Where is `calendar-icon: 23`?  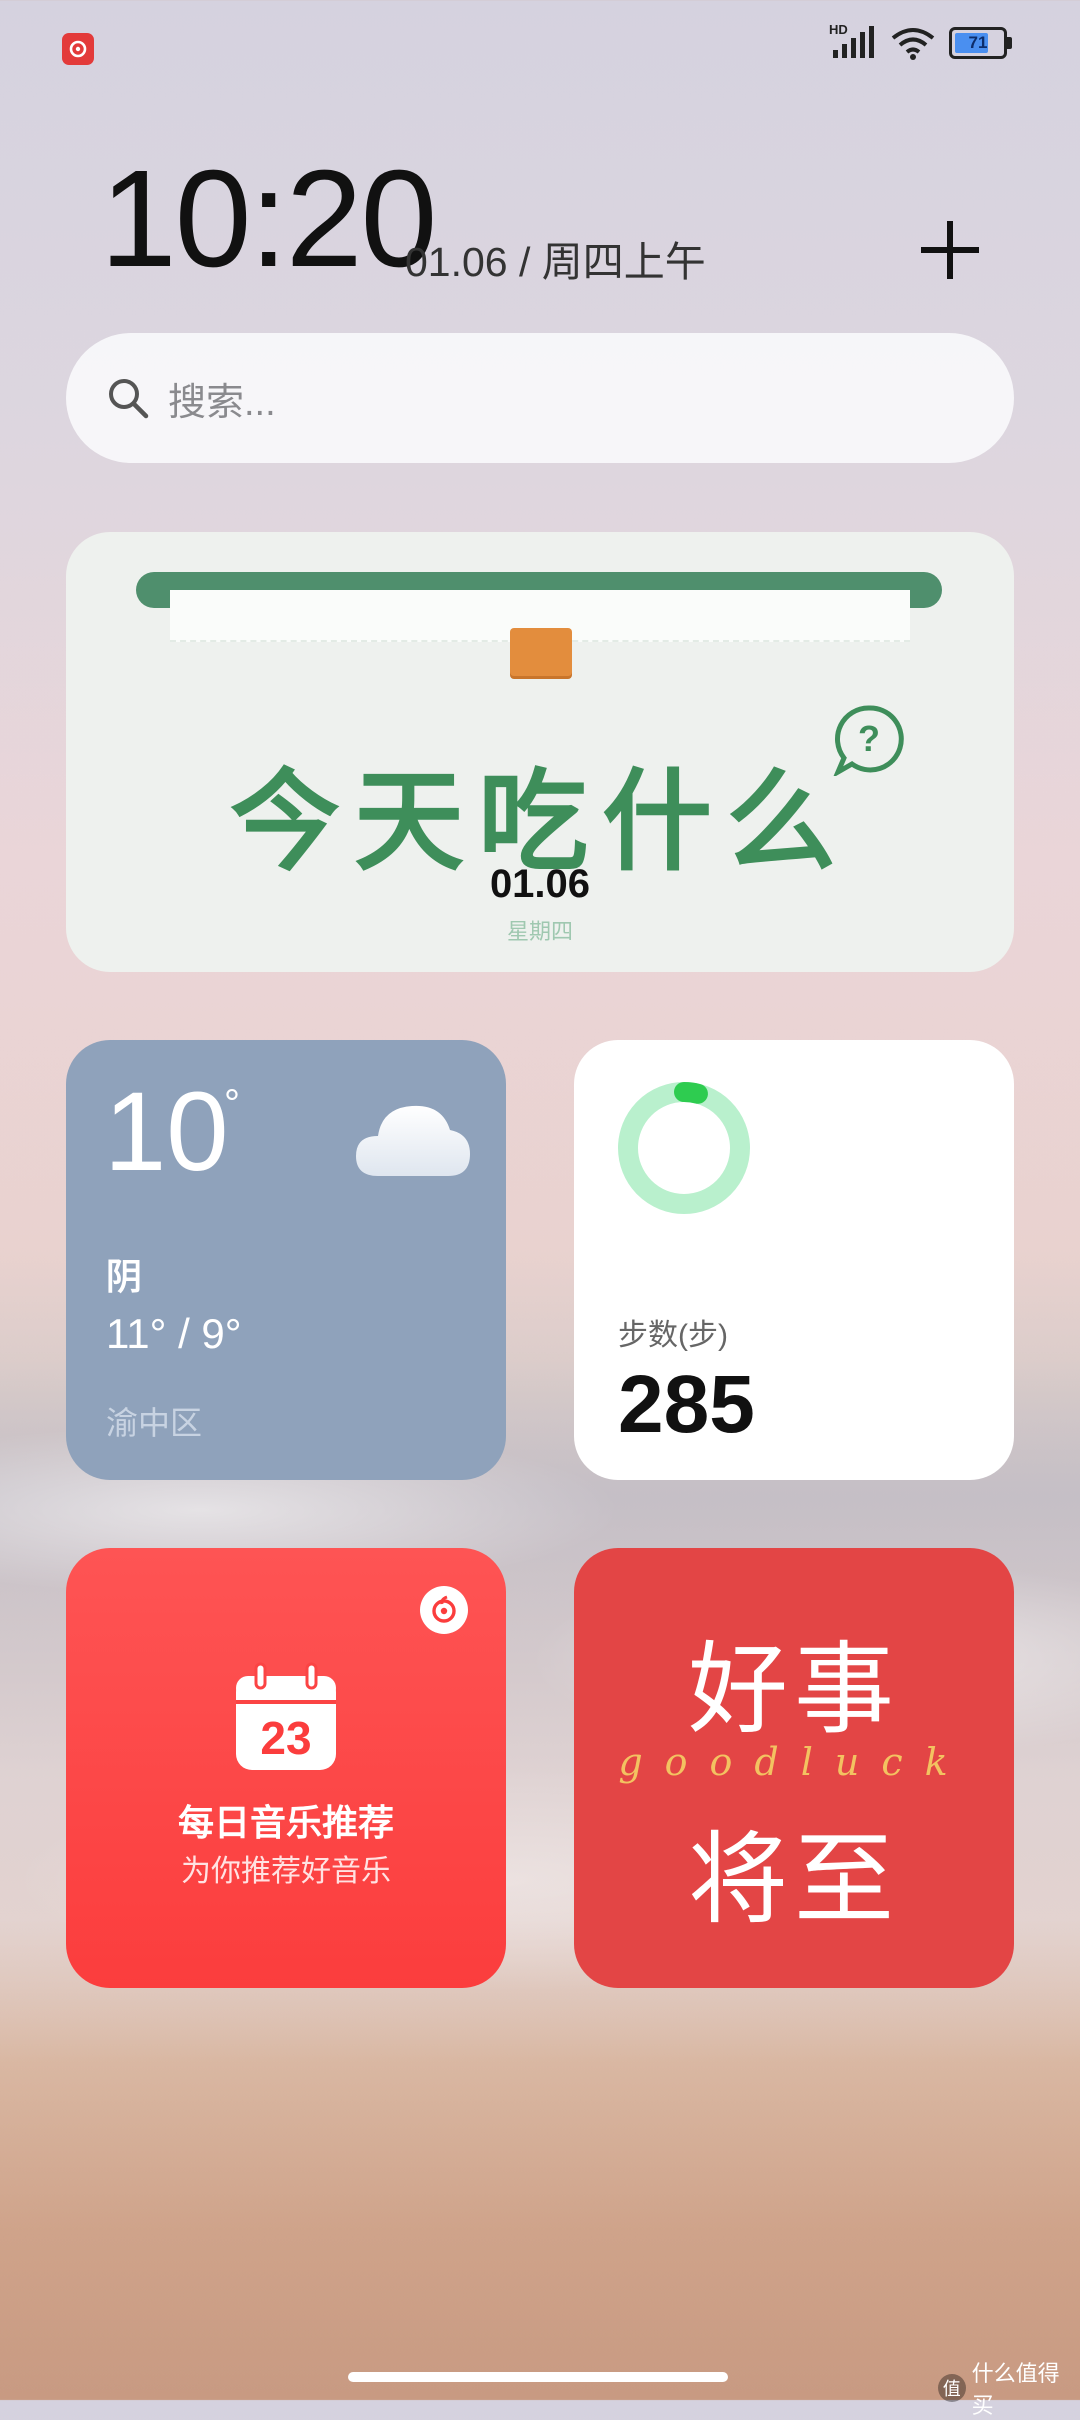 calendar-icon: 23 is located at coordinates (286, 1716).